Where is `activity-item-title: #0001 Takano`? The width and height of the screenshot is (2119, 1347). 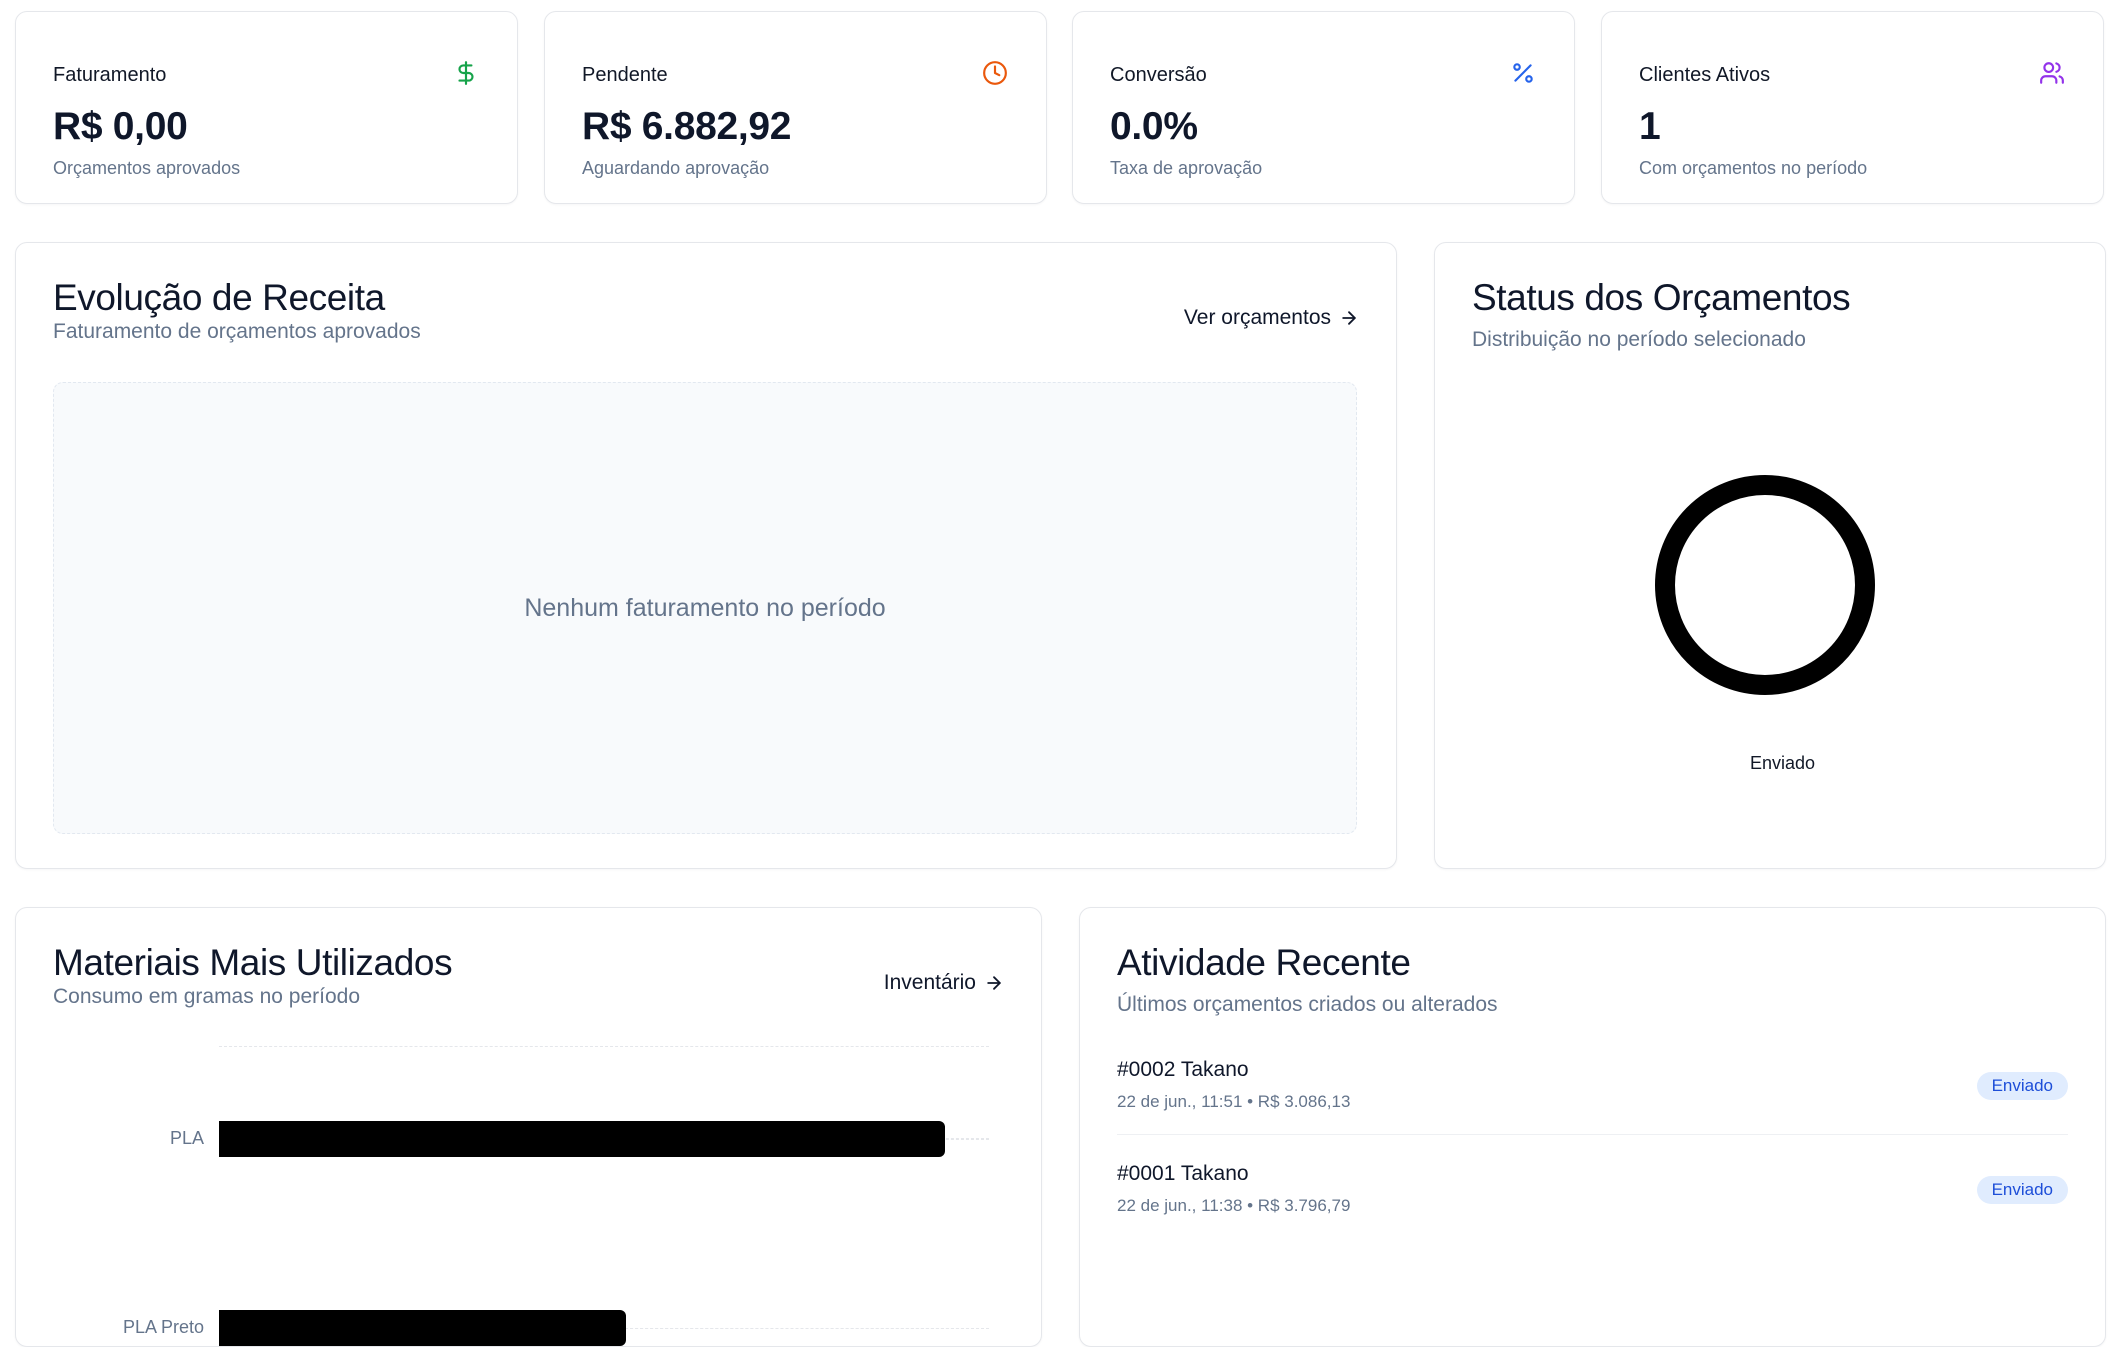 activity-item-title: #0001 Takano is located at coordinates (1183, 1173).